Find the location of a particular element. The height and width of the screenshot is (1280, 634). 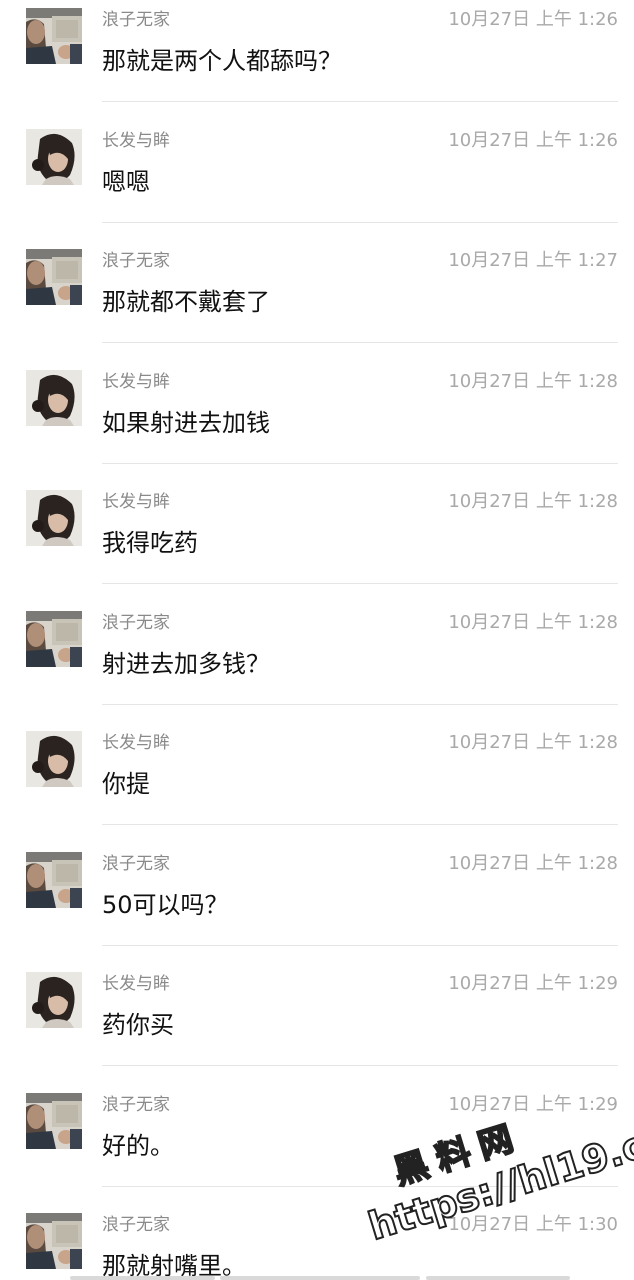

message-row: 浪子无家 10月27日 上午 1:30 那就射嘴里。 is located at coordinates (317, 1242).